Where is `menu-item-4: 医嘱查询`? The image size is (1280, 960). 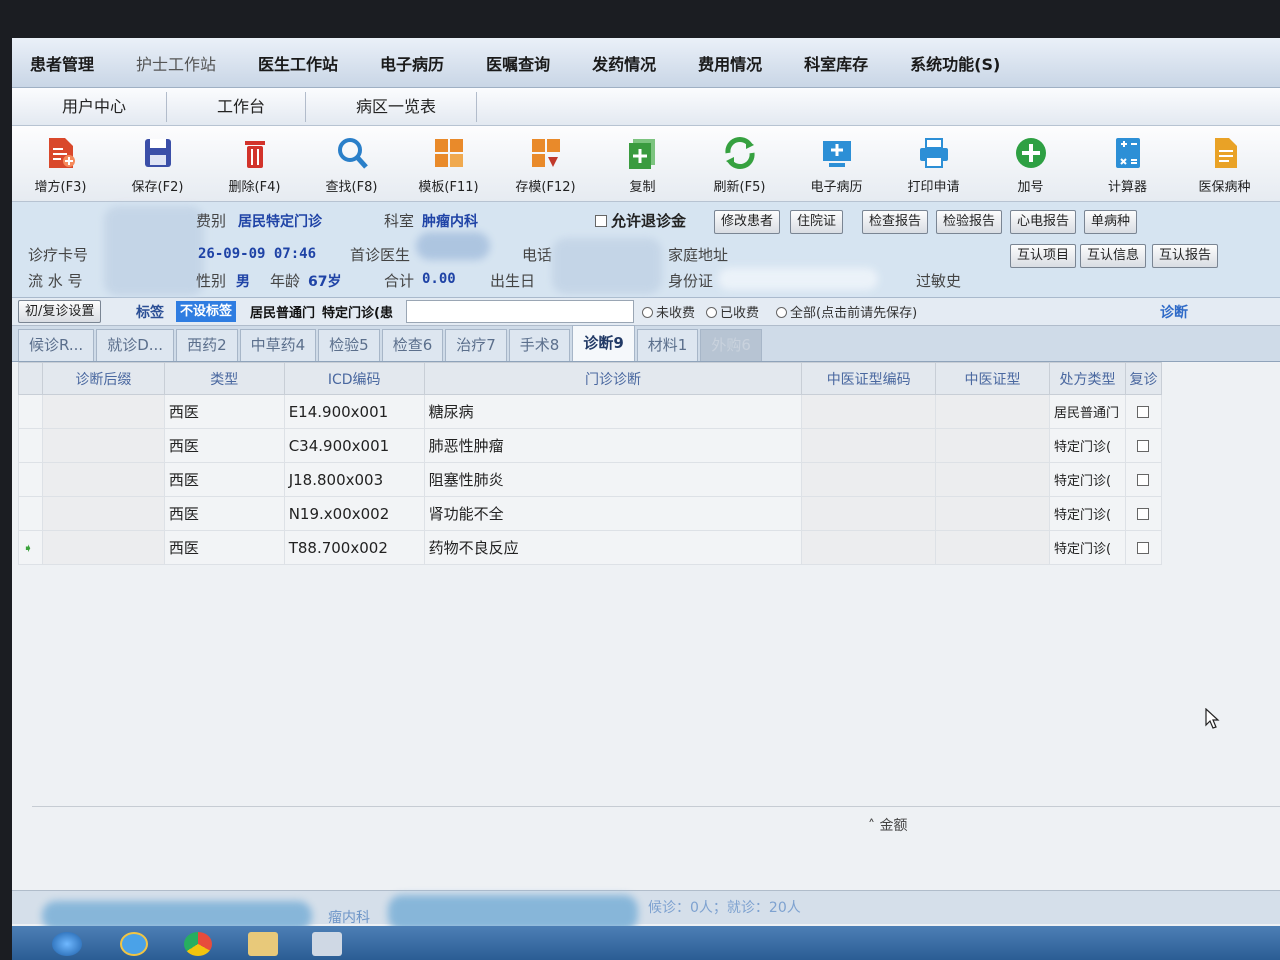
menu-item-4: 医嘱查询 is located at coordinates (518, 63).